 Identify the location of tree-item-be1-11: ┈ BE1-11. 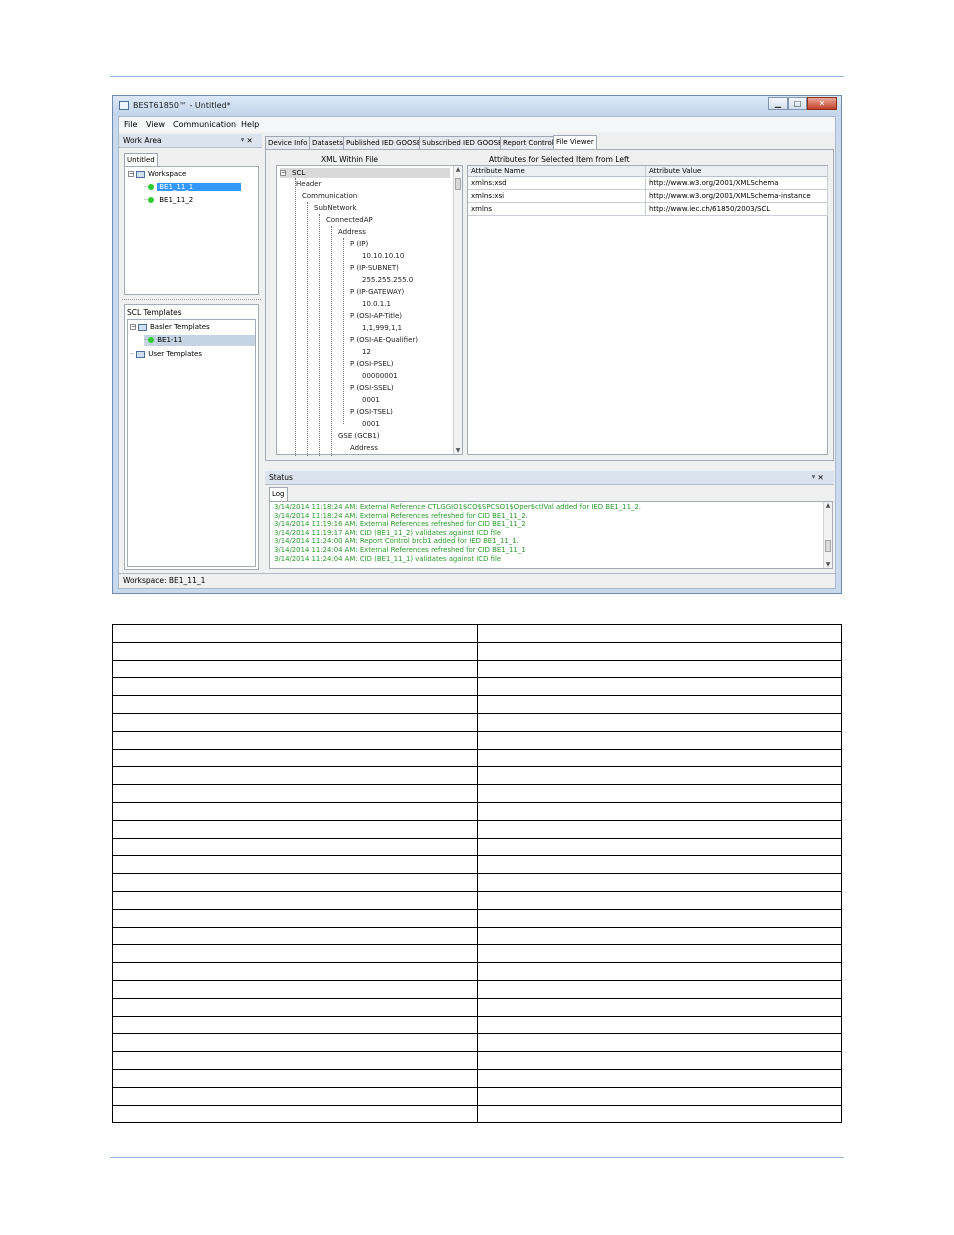
(199, 340).